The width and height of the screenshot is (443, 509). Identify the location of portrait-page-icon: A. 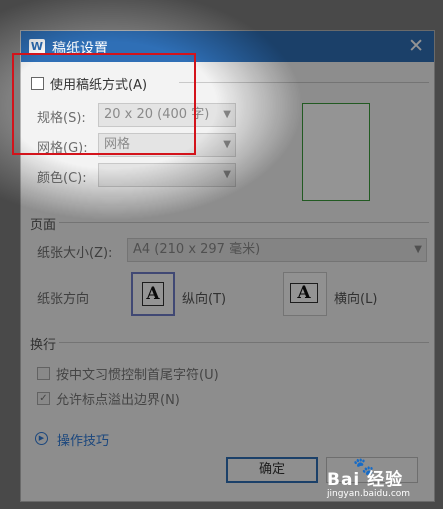
(153, 294).